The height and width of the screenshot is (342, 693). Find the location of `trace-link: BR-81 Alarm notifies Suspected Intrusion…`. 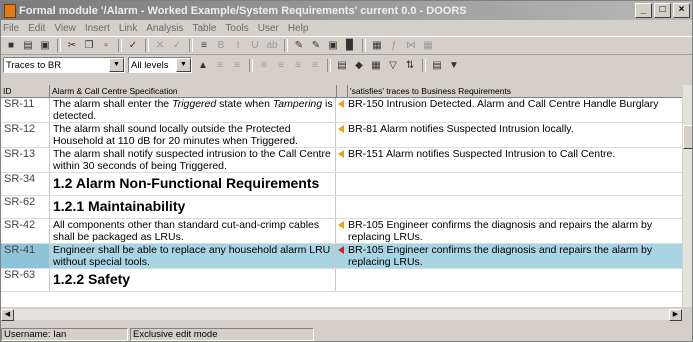

trace-link: BR-81 Alarm notifies Suspected Intrusion… is located at coordinates (514, 135).